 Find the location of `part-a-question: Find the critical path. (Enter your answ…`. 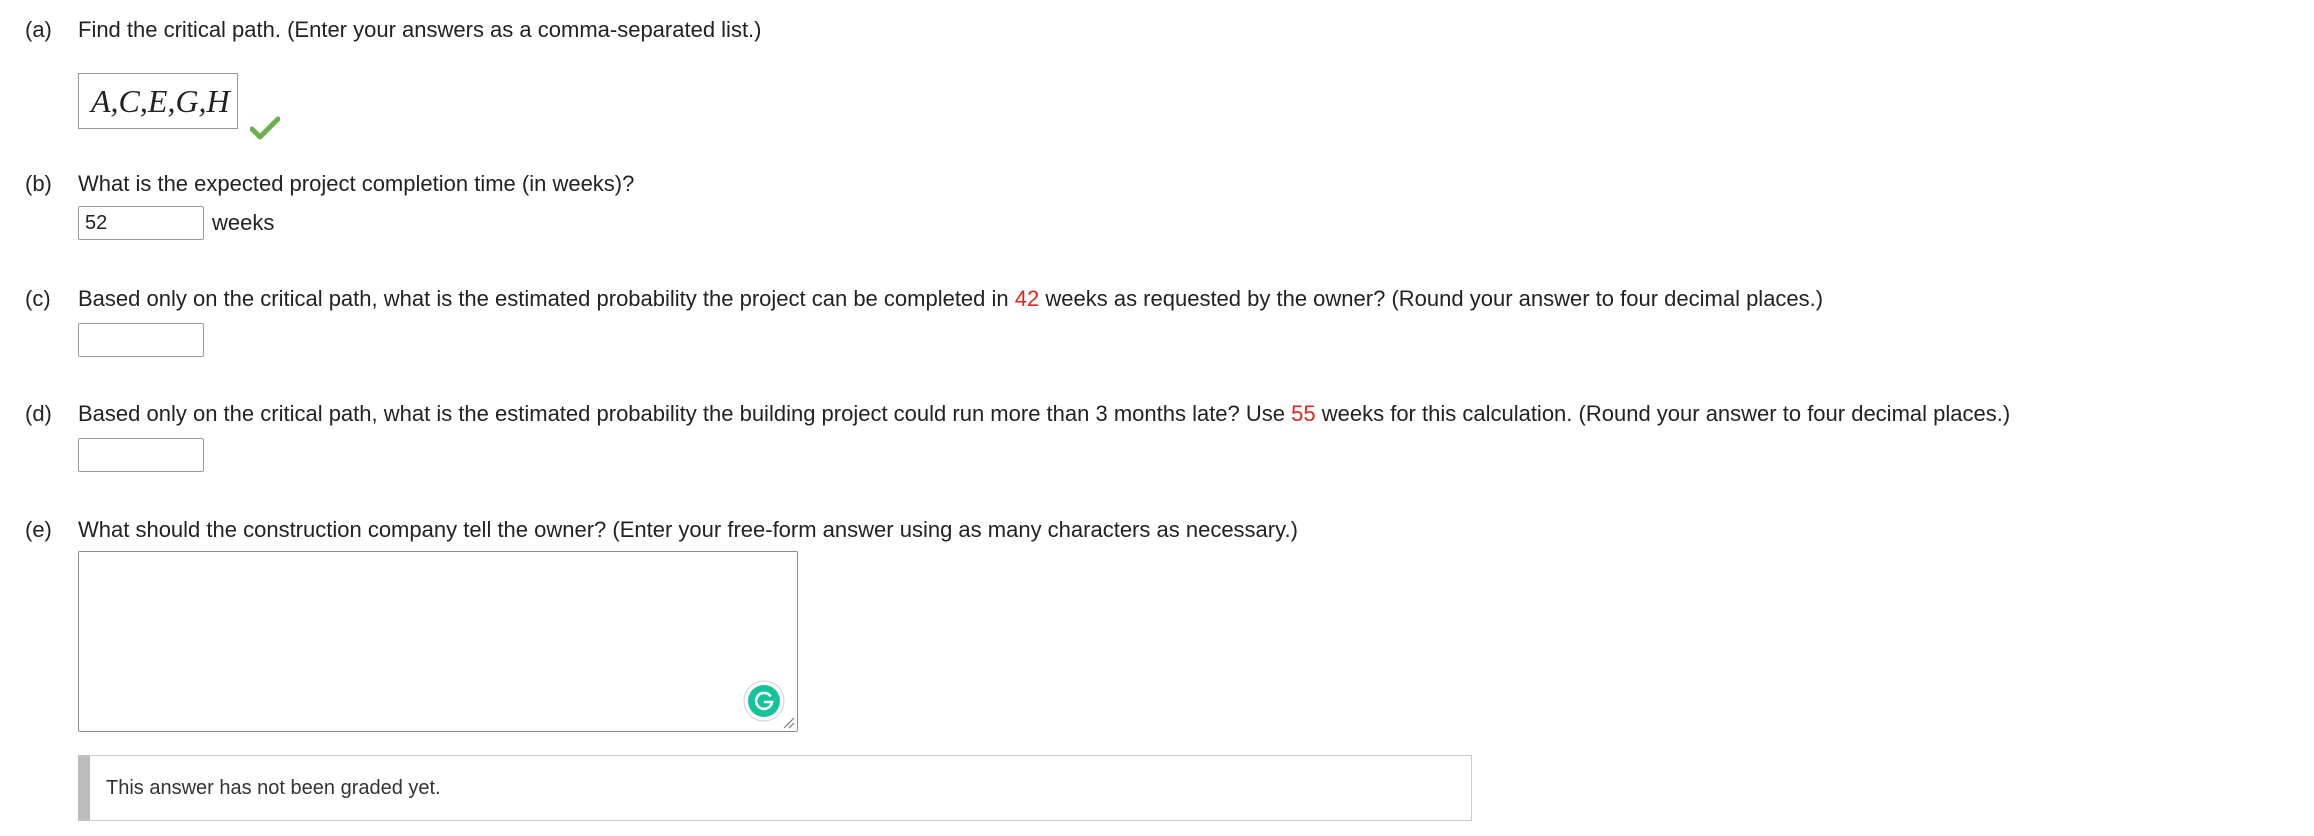

part-a-question: Find the critical path. (Enter your answ… is located at coordinates (420, 29).